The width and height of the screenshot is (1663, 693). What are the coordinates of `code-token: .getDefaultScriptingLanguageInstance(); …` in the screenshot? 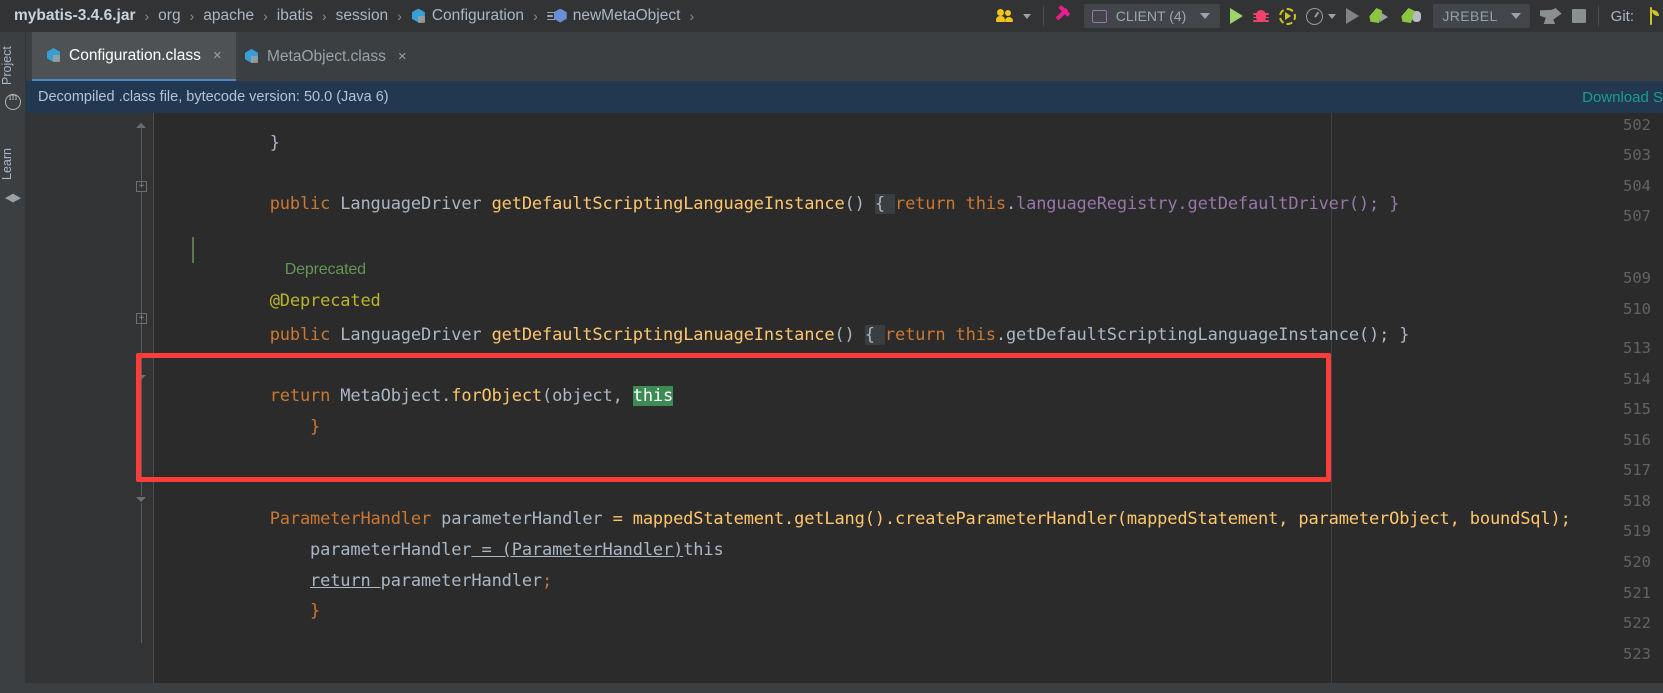 It's located at (1202, 335).